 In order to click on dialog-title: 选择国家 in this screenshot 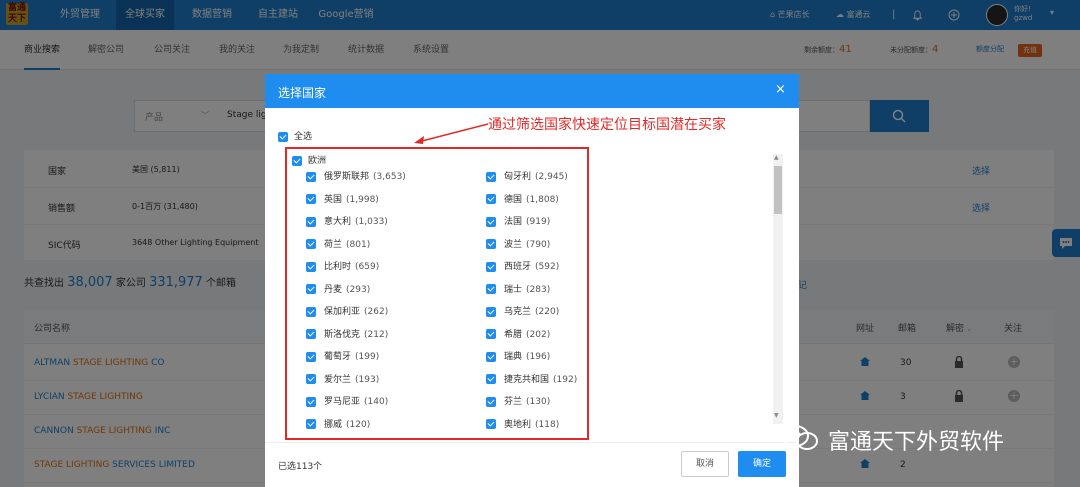, I will do `click(302, 93)`.